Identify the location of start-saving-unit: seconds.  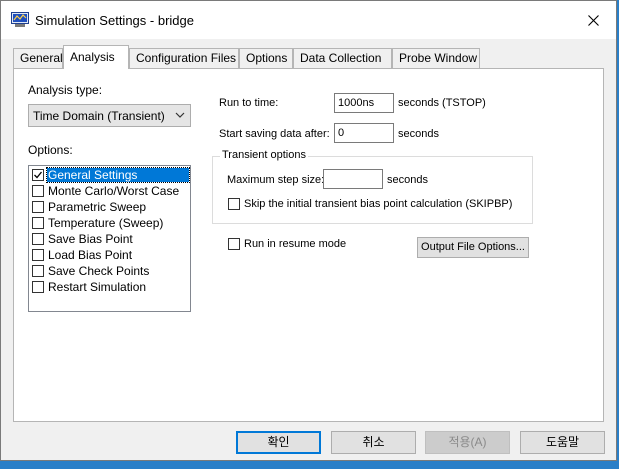
(418, 134).